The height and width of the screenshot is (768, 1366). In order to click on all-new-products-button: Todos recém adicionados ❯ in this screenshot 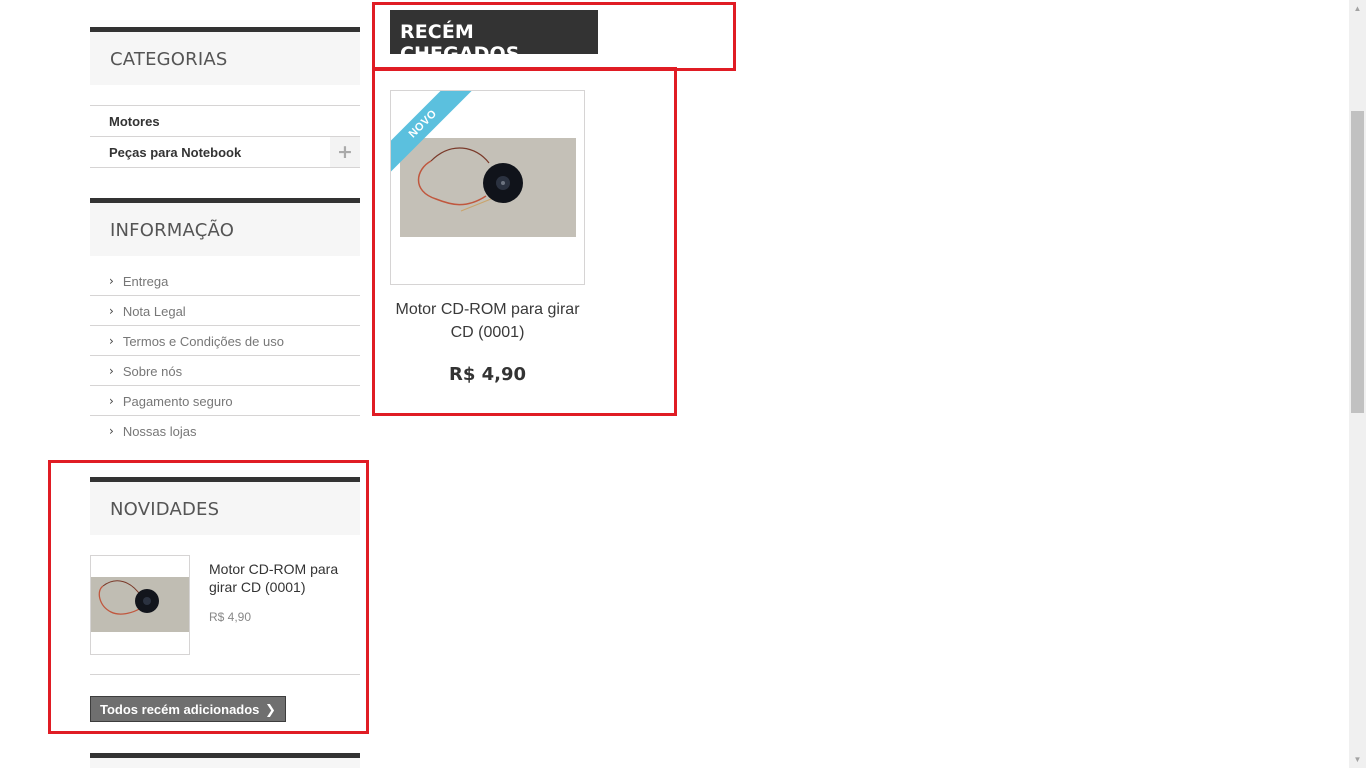, I will do `click(188, 709)`.